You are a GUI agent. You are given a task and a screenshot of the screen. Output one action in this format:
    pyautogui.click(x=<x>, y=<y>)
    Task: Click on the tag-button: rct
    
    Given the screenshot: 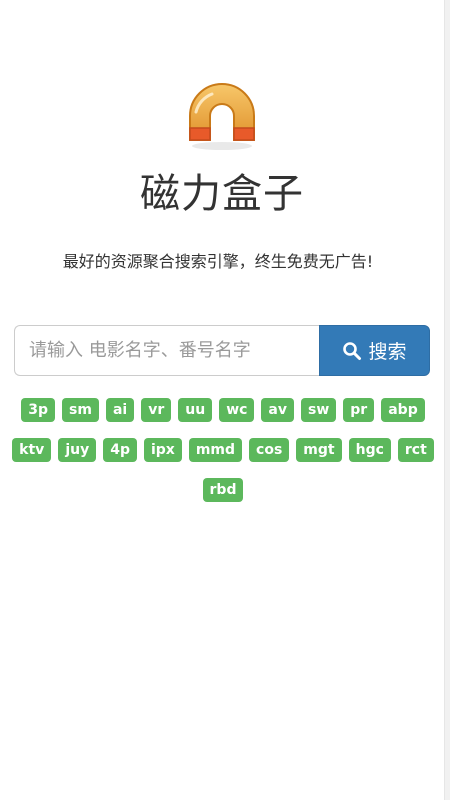 What is the action you would take?
    pyautogui.click(x=415, y=450)
    